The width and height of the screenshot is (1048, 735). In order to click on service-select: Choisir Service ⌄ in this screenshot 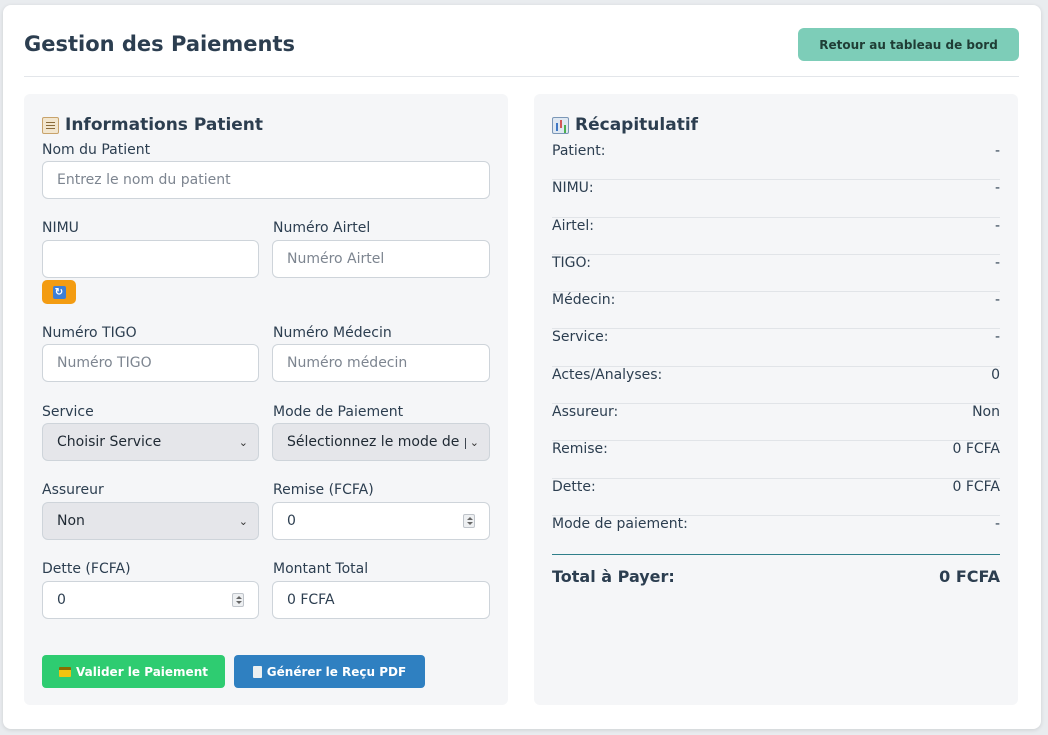, I will do `click(150, 442)`.